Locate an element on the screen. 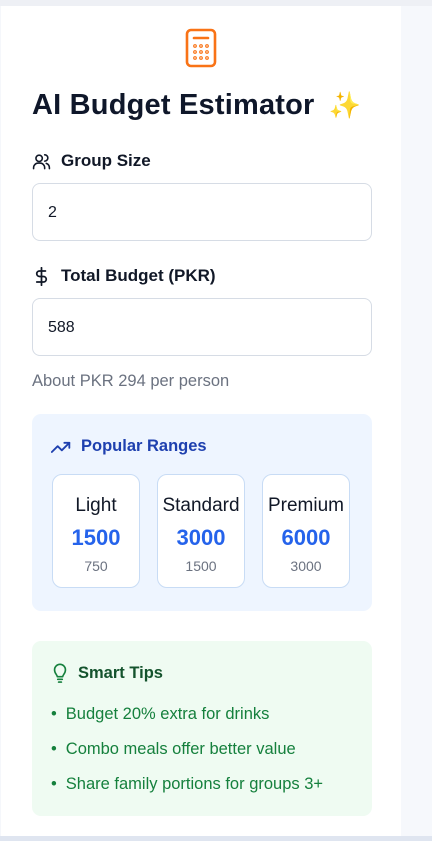 The height and width of the screenshot is (841, 432). range-option-premium: Premium 6000 3000 is located at coordinates (306, 531).